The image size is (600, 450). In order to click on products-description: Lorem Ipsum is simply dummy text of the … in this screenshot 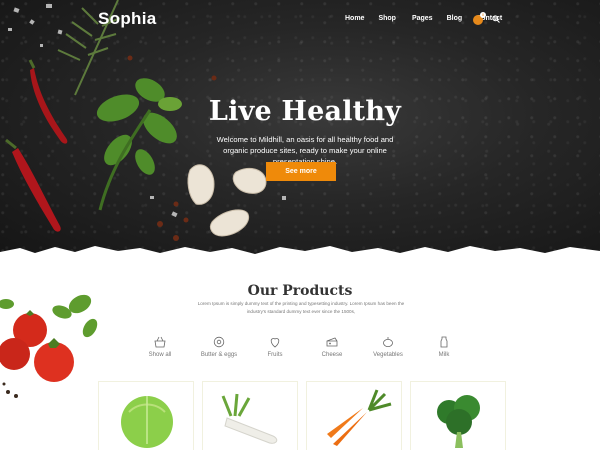, I will do `click(301, 307)`.